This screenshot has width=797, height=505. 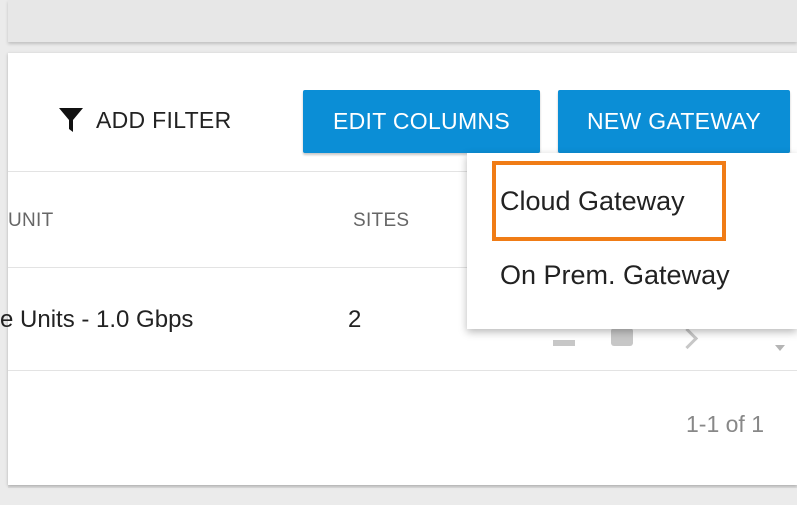 I want to click on column-header-unit: UNIT, so click(x=31, y=221).